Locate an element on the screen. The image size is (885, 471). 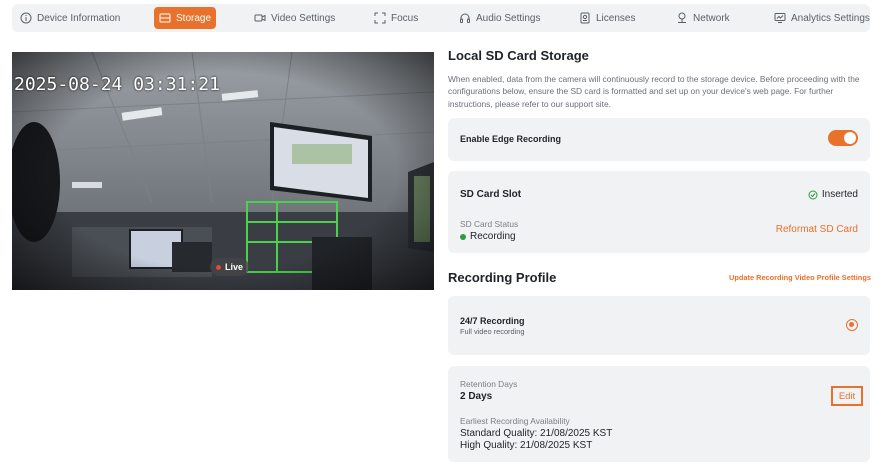
slot-status-text: Inserted is located at coordinates (839, 194).